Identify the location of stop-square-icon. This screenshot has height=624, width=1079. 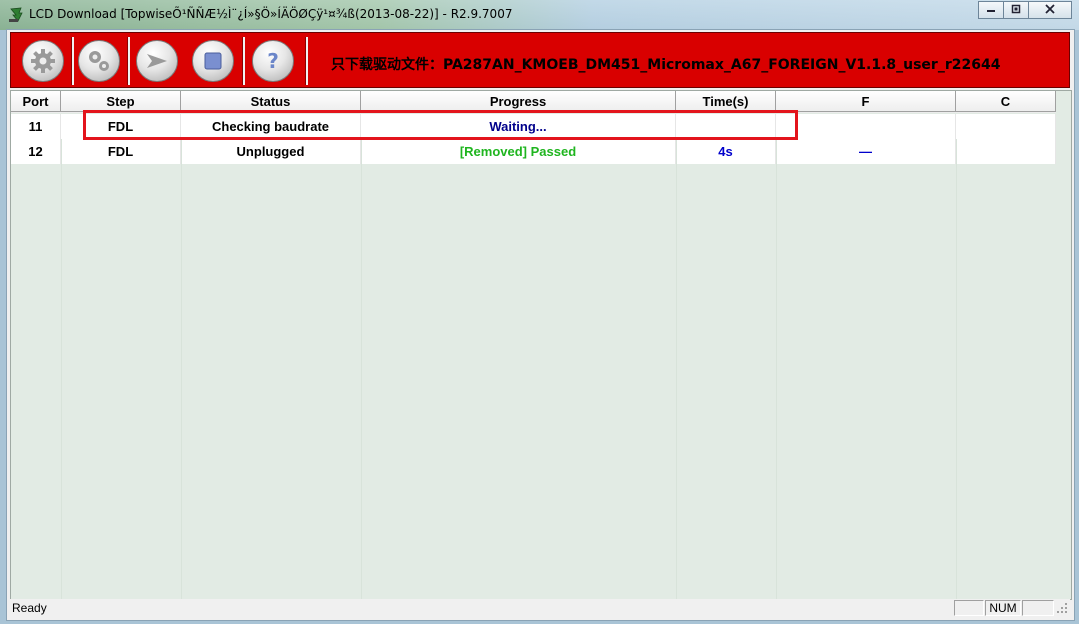
(213, 61).